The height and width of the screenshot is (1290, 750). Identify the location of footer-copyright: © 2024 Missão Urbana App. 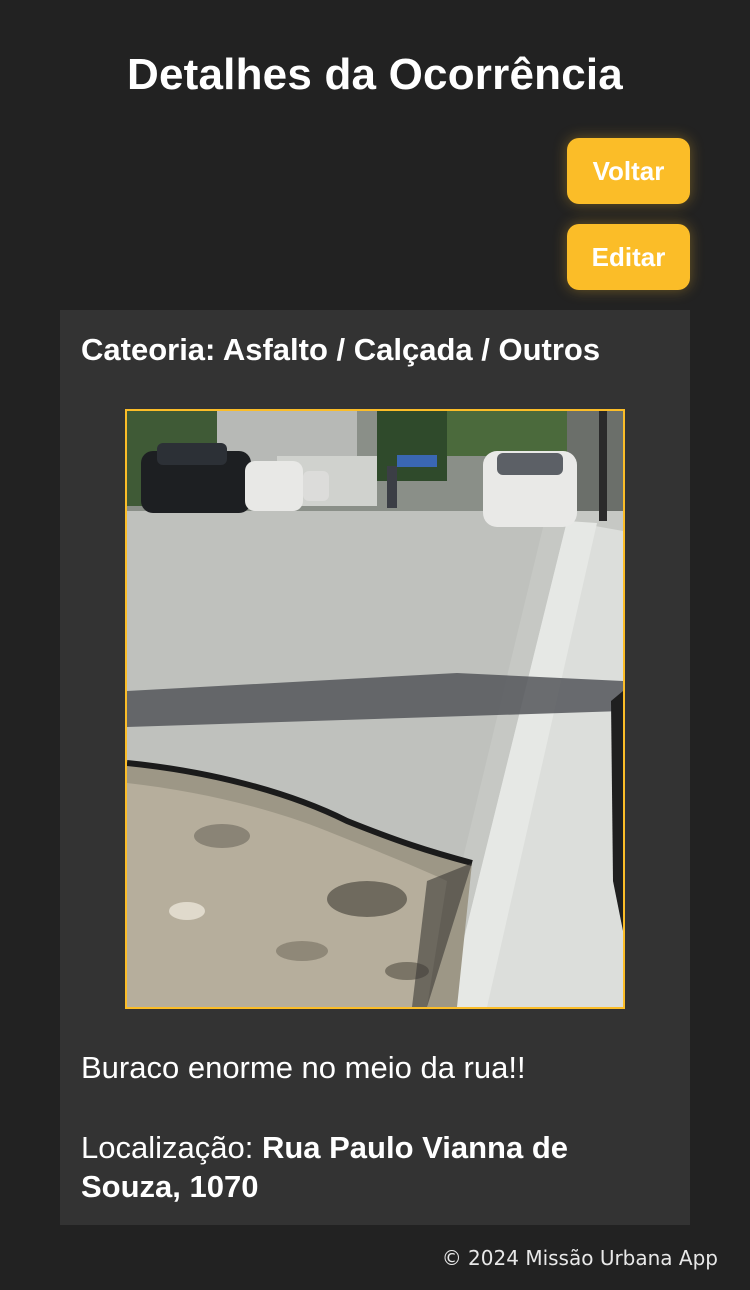
(579, 1258).